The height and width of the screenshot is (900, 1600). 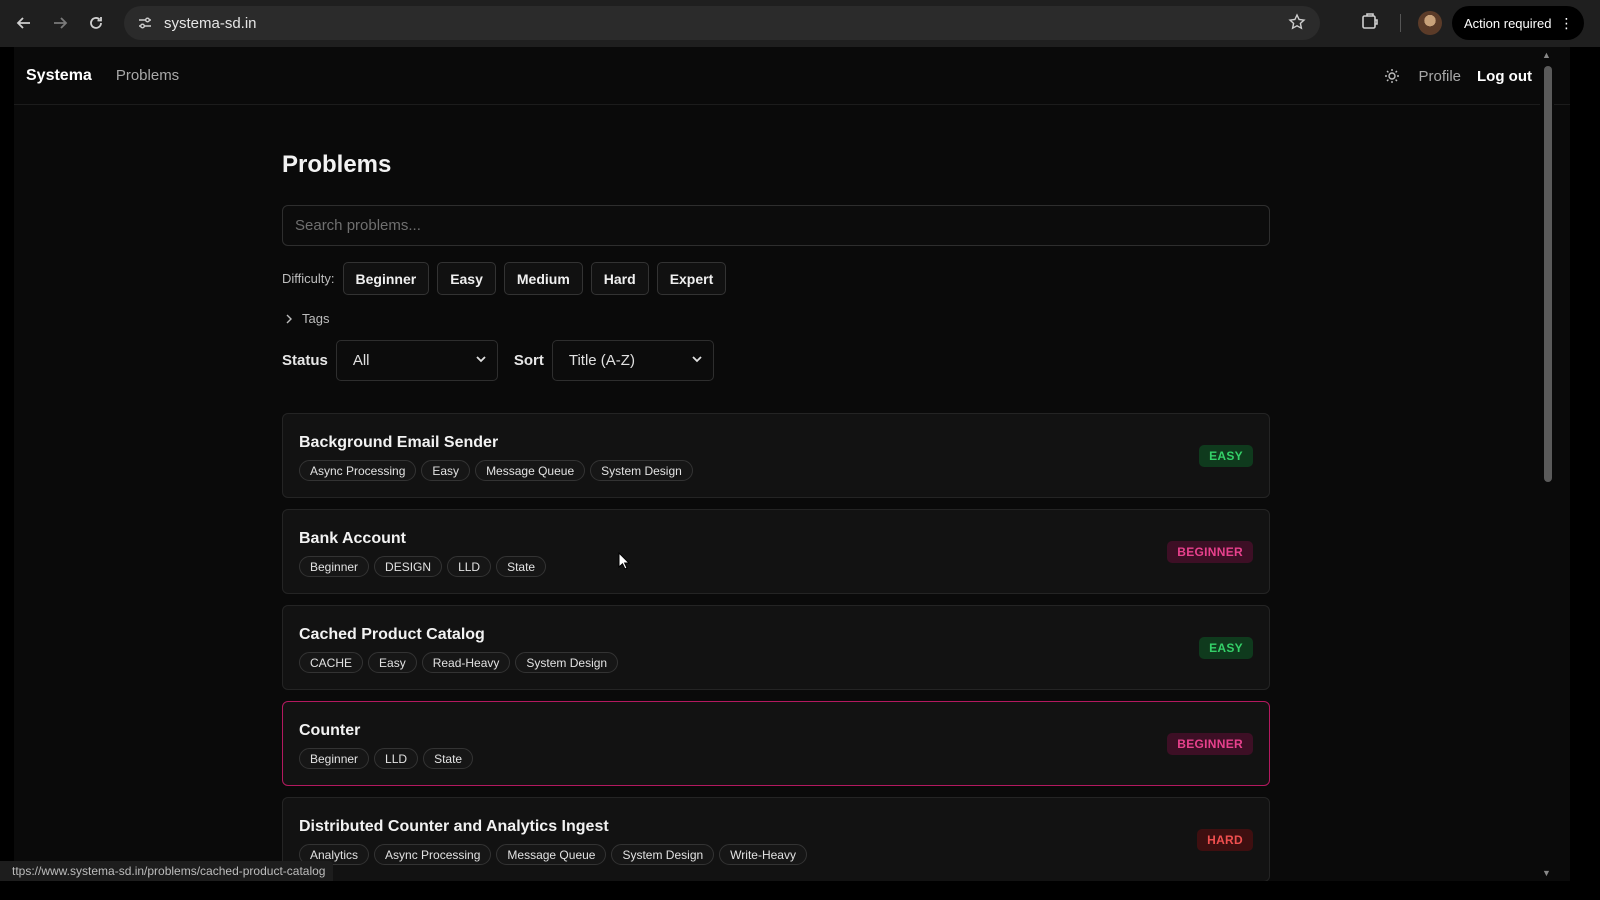 What do you see at coordinates (800, 890) in the screenshot?
I see `window-bottom-edge` at bounding box center [800, 890].